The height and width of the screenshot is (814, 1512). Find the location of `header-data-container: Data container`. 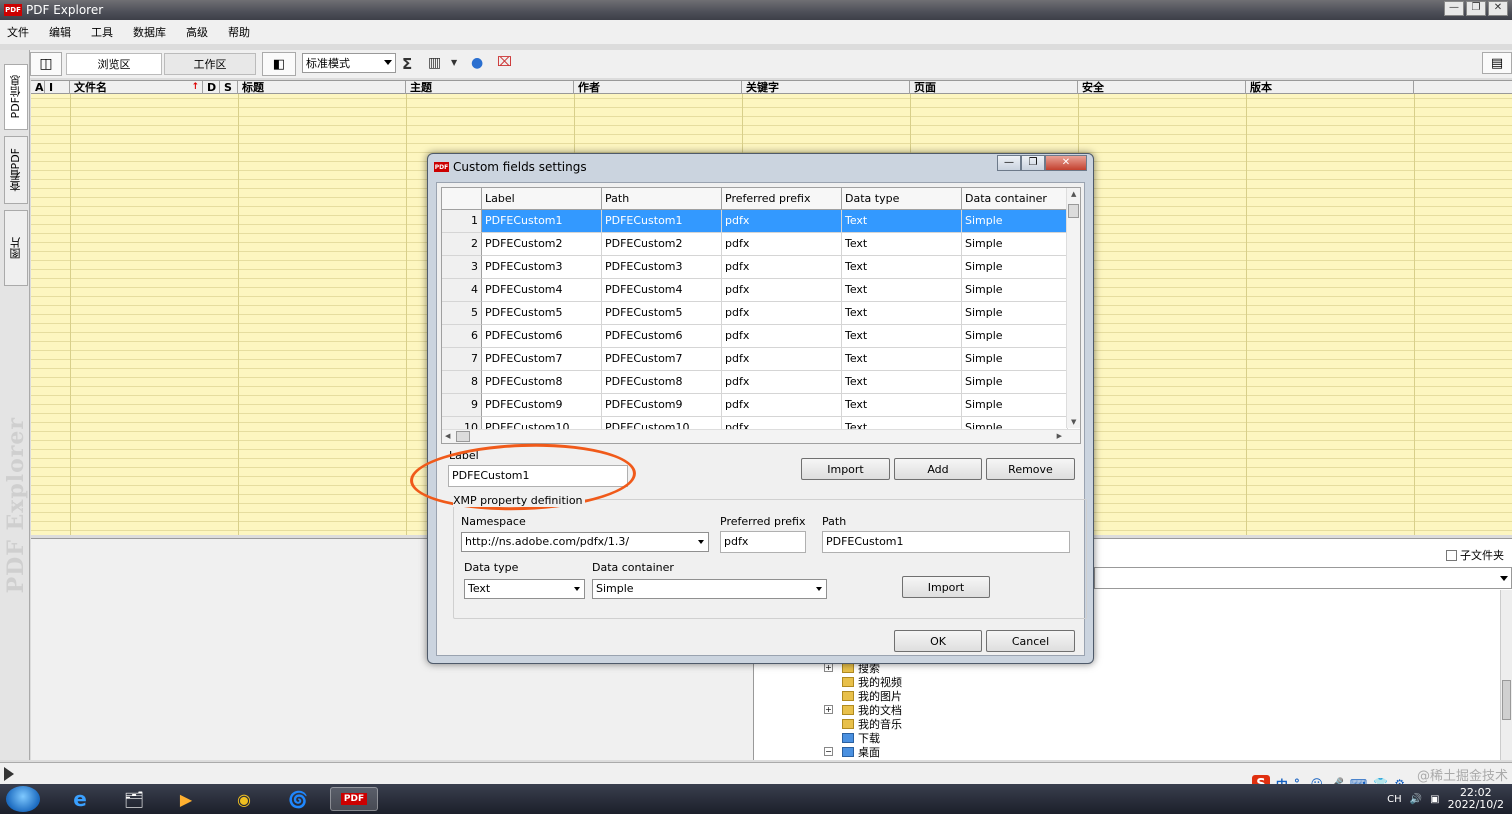

header-data-container: Data container is located at coordinates (1015, 199).